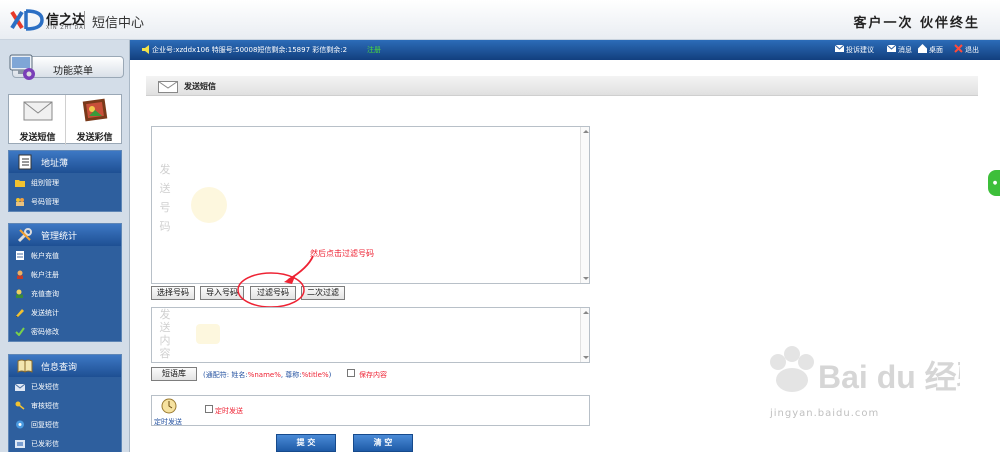  I want to click on phrase-library-button: 短语库, so click(174, 374).